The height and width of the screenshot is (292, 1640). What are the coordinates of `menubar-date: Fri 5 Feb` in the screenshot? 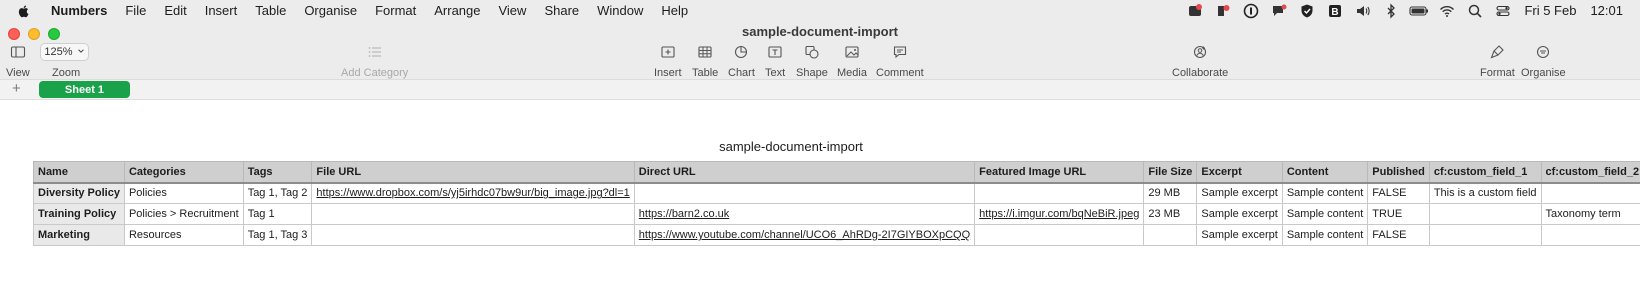 It's located at (1550, 10).